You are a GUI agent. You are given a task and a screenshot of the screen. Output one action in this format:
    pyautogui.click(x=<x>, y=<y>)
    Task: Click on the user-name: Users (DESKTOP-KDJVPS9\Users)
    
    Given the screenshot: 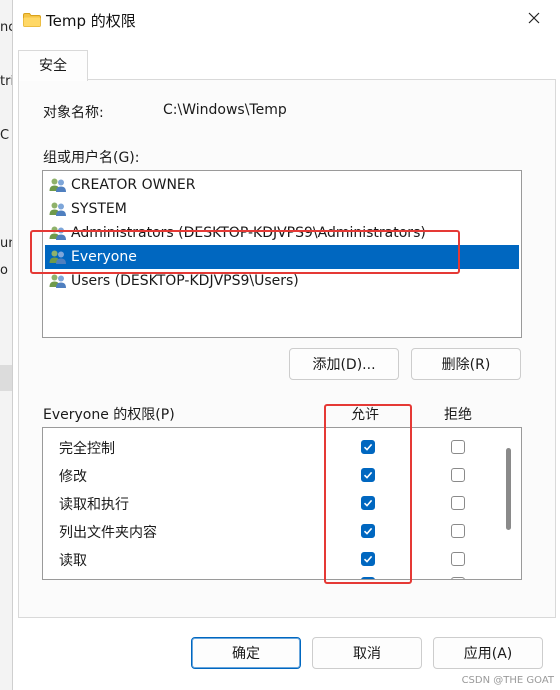 What is the action you would take?
    pyautogui.click(x=185, y=281)
    